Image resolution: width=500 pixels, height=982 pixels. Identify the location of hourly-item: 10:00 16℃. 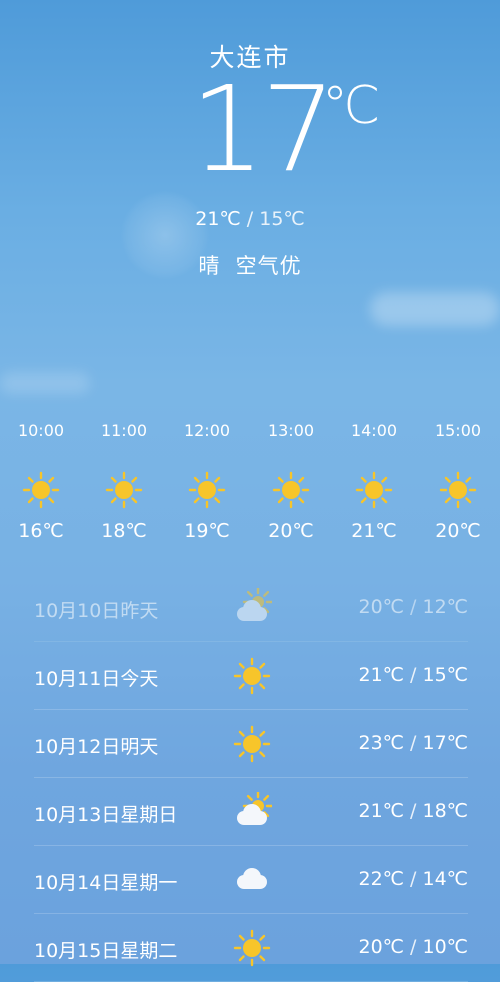
(41, 481).